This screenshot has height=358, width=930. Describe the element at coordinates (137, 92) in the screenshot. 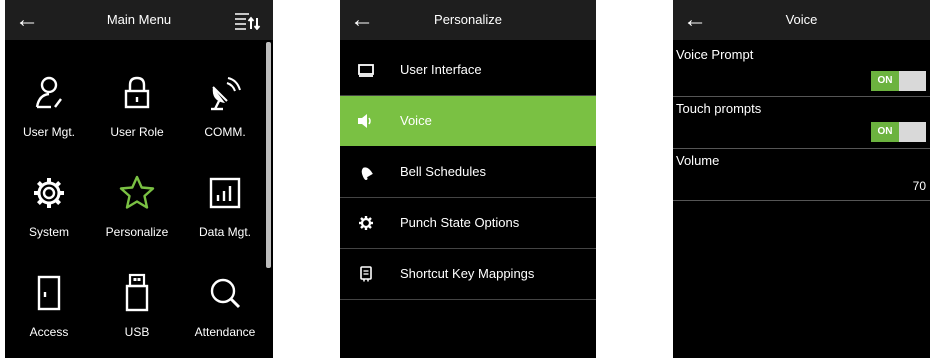

I see `lock-icon` at that location.